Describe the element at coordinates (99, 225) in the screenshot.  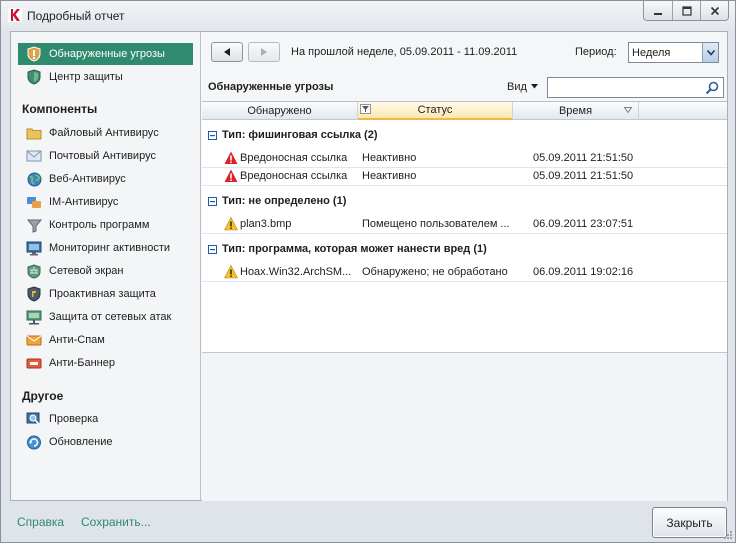
I see `sidebar-item-label: Контроль программ` at that location.